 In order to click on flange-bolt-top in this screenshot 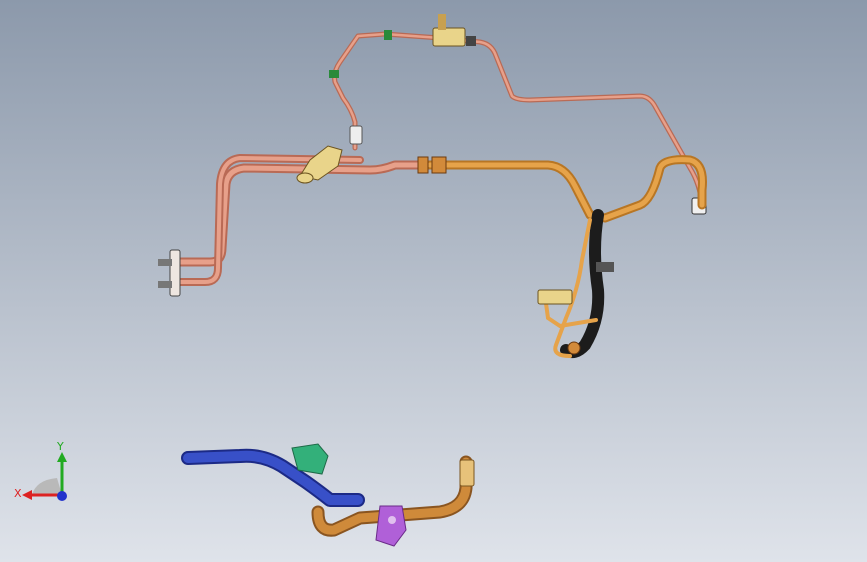, I will do `click(165, 262)`.